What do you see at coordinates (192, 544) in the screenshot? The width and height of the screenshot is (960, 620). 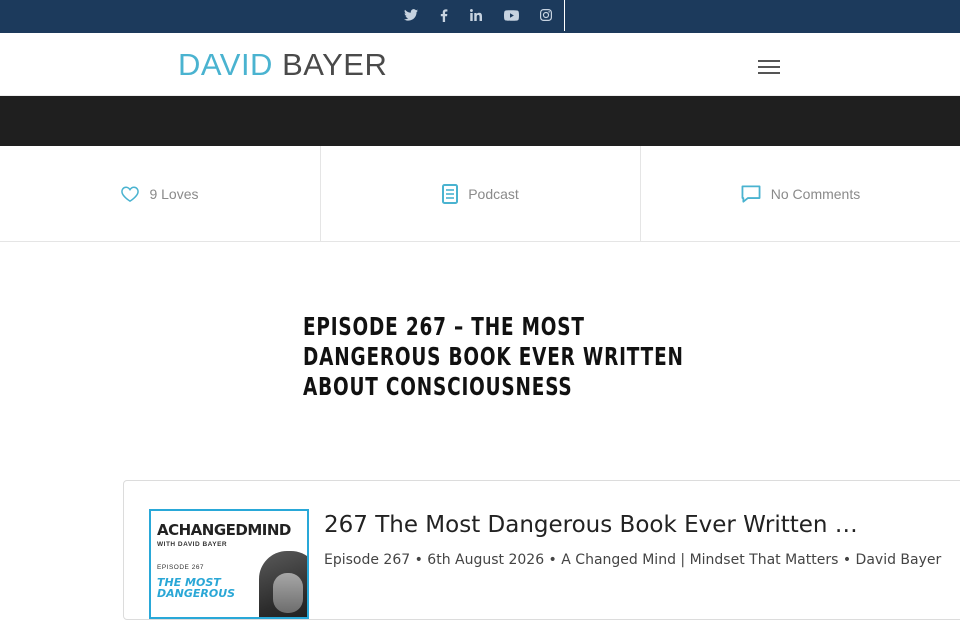 I see `cover-host: WITH DAVID BAYER` at bounding box center [192, 544].